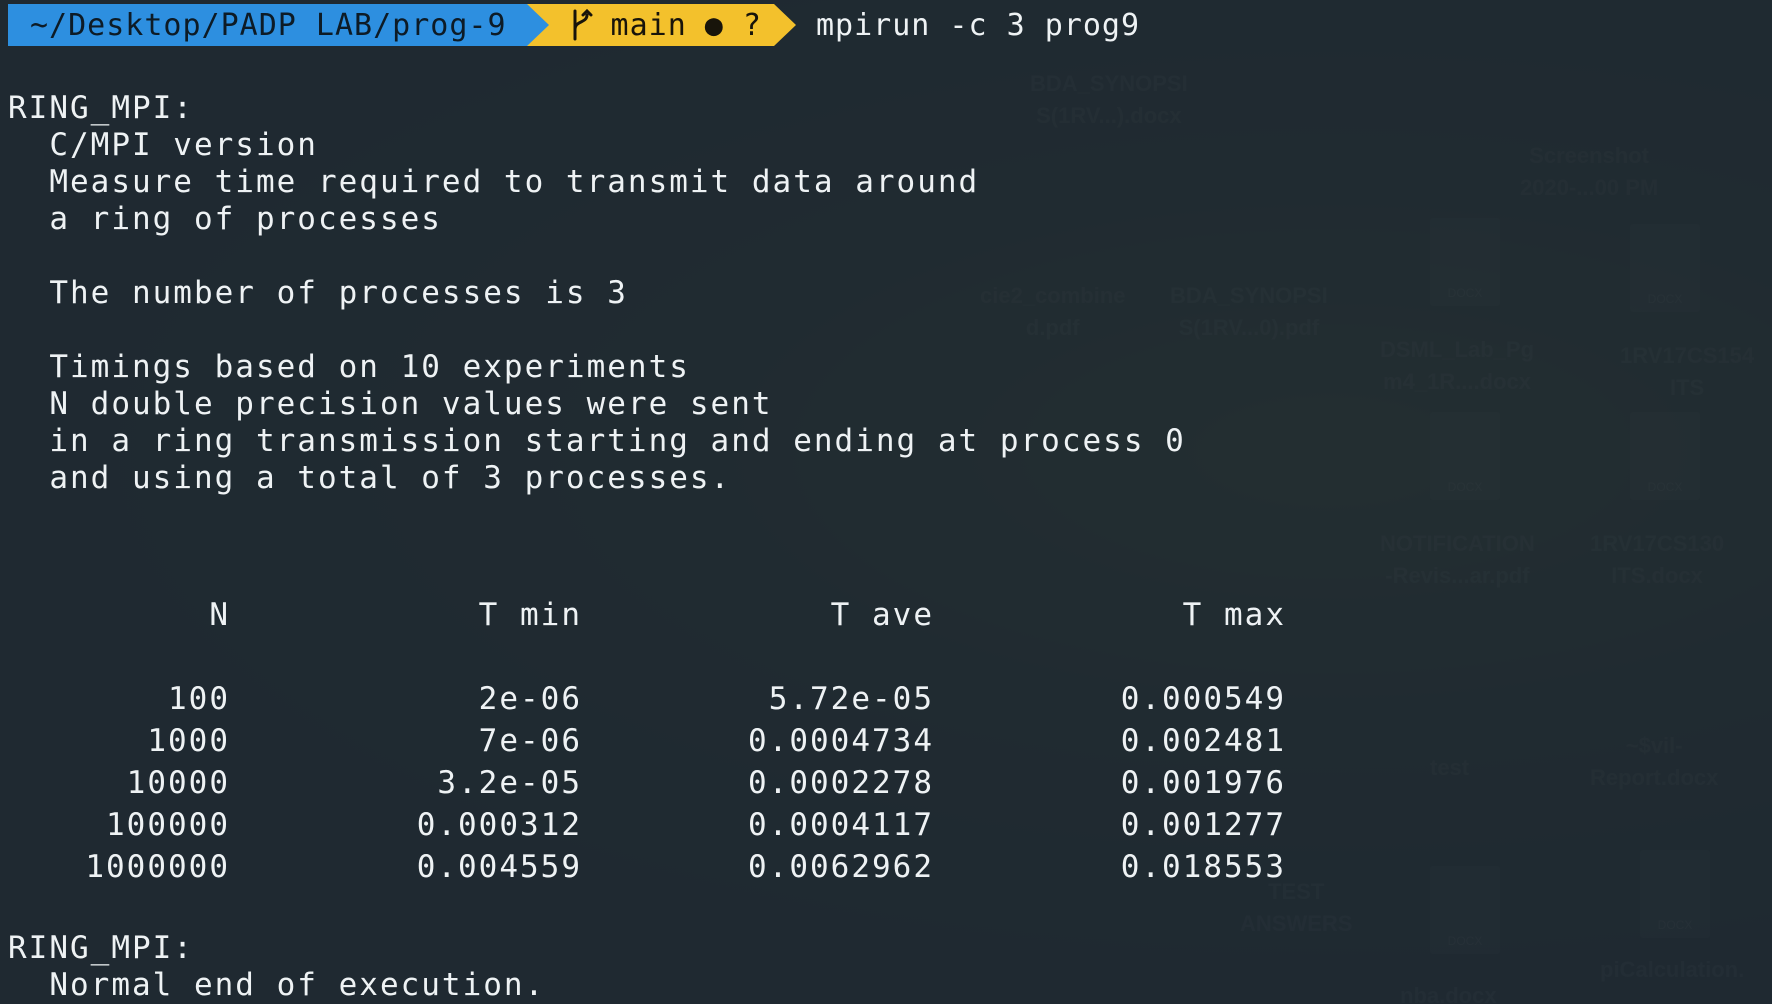  What do you see at coordinates (101, 948) in the screenshot?
I see `footer-line: RING_MPI:` at bounding box center [101, 948].